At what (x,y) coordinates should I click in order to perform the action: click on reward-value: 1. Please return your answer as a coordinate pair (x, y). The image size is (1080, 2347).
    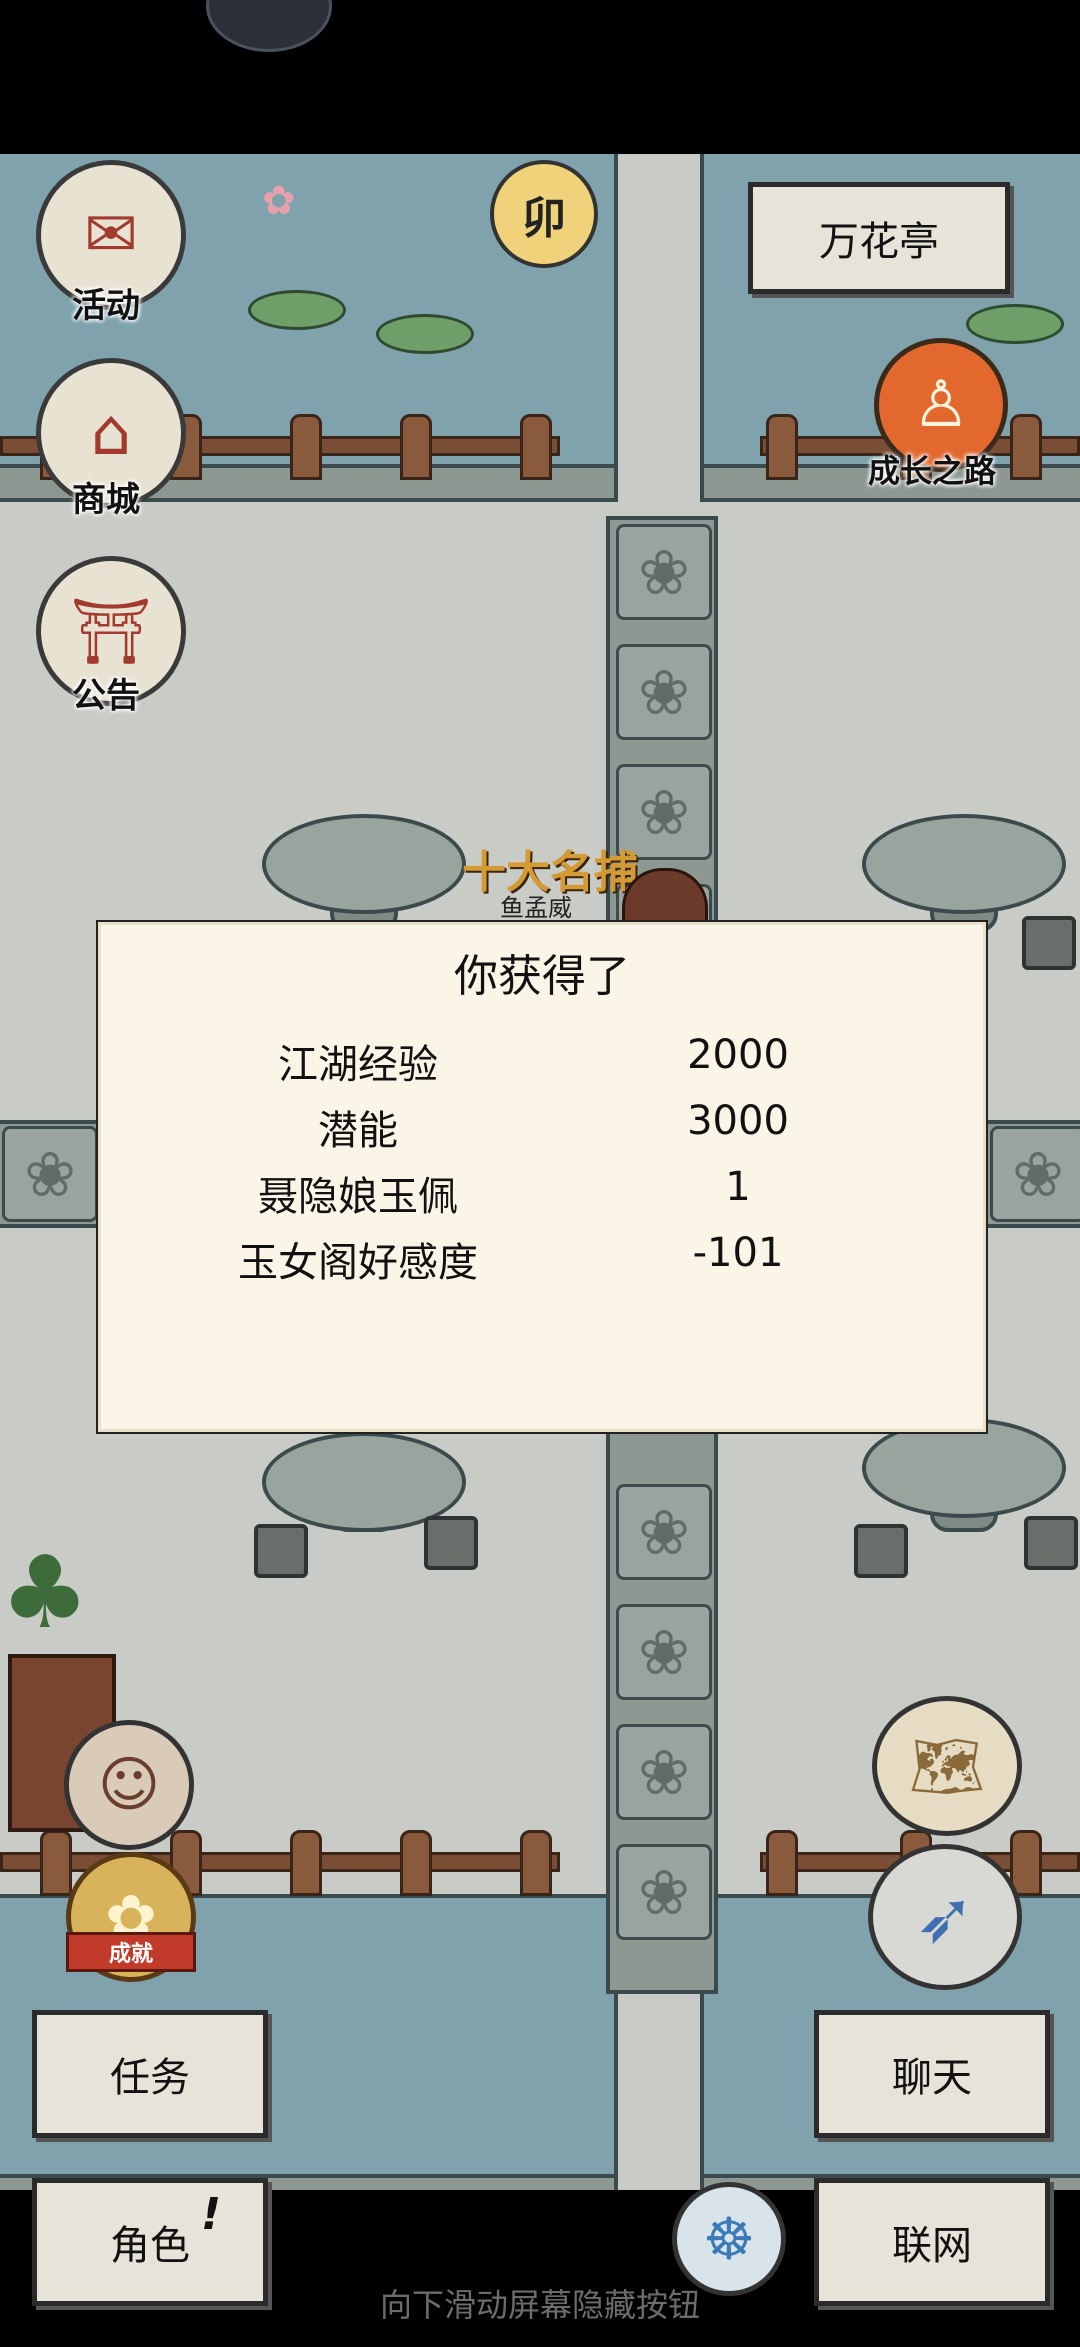
    Looking at the image, I should click on (738, 1187).